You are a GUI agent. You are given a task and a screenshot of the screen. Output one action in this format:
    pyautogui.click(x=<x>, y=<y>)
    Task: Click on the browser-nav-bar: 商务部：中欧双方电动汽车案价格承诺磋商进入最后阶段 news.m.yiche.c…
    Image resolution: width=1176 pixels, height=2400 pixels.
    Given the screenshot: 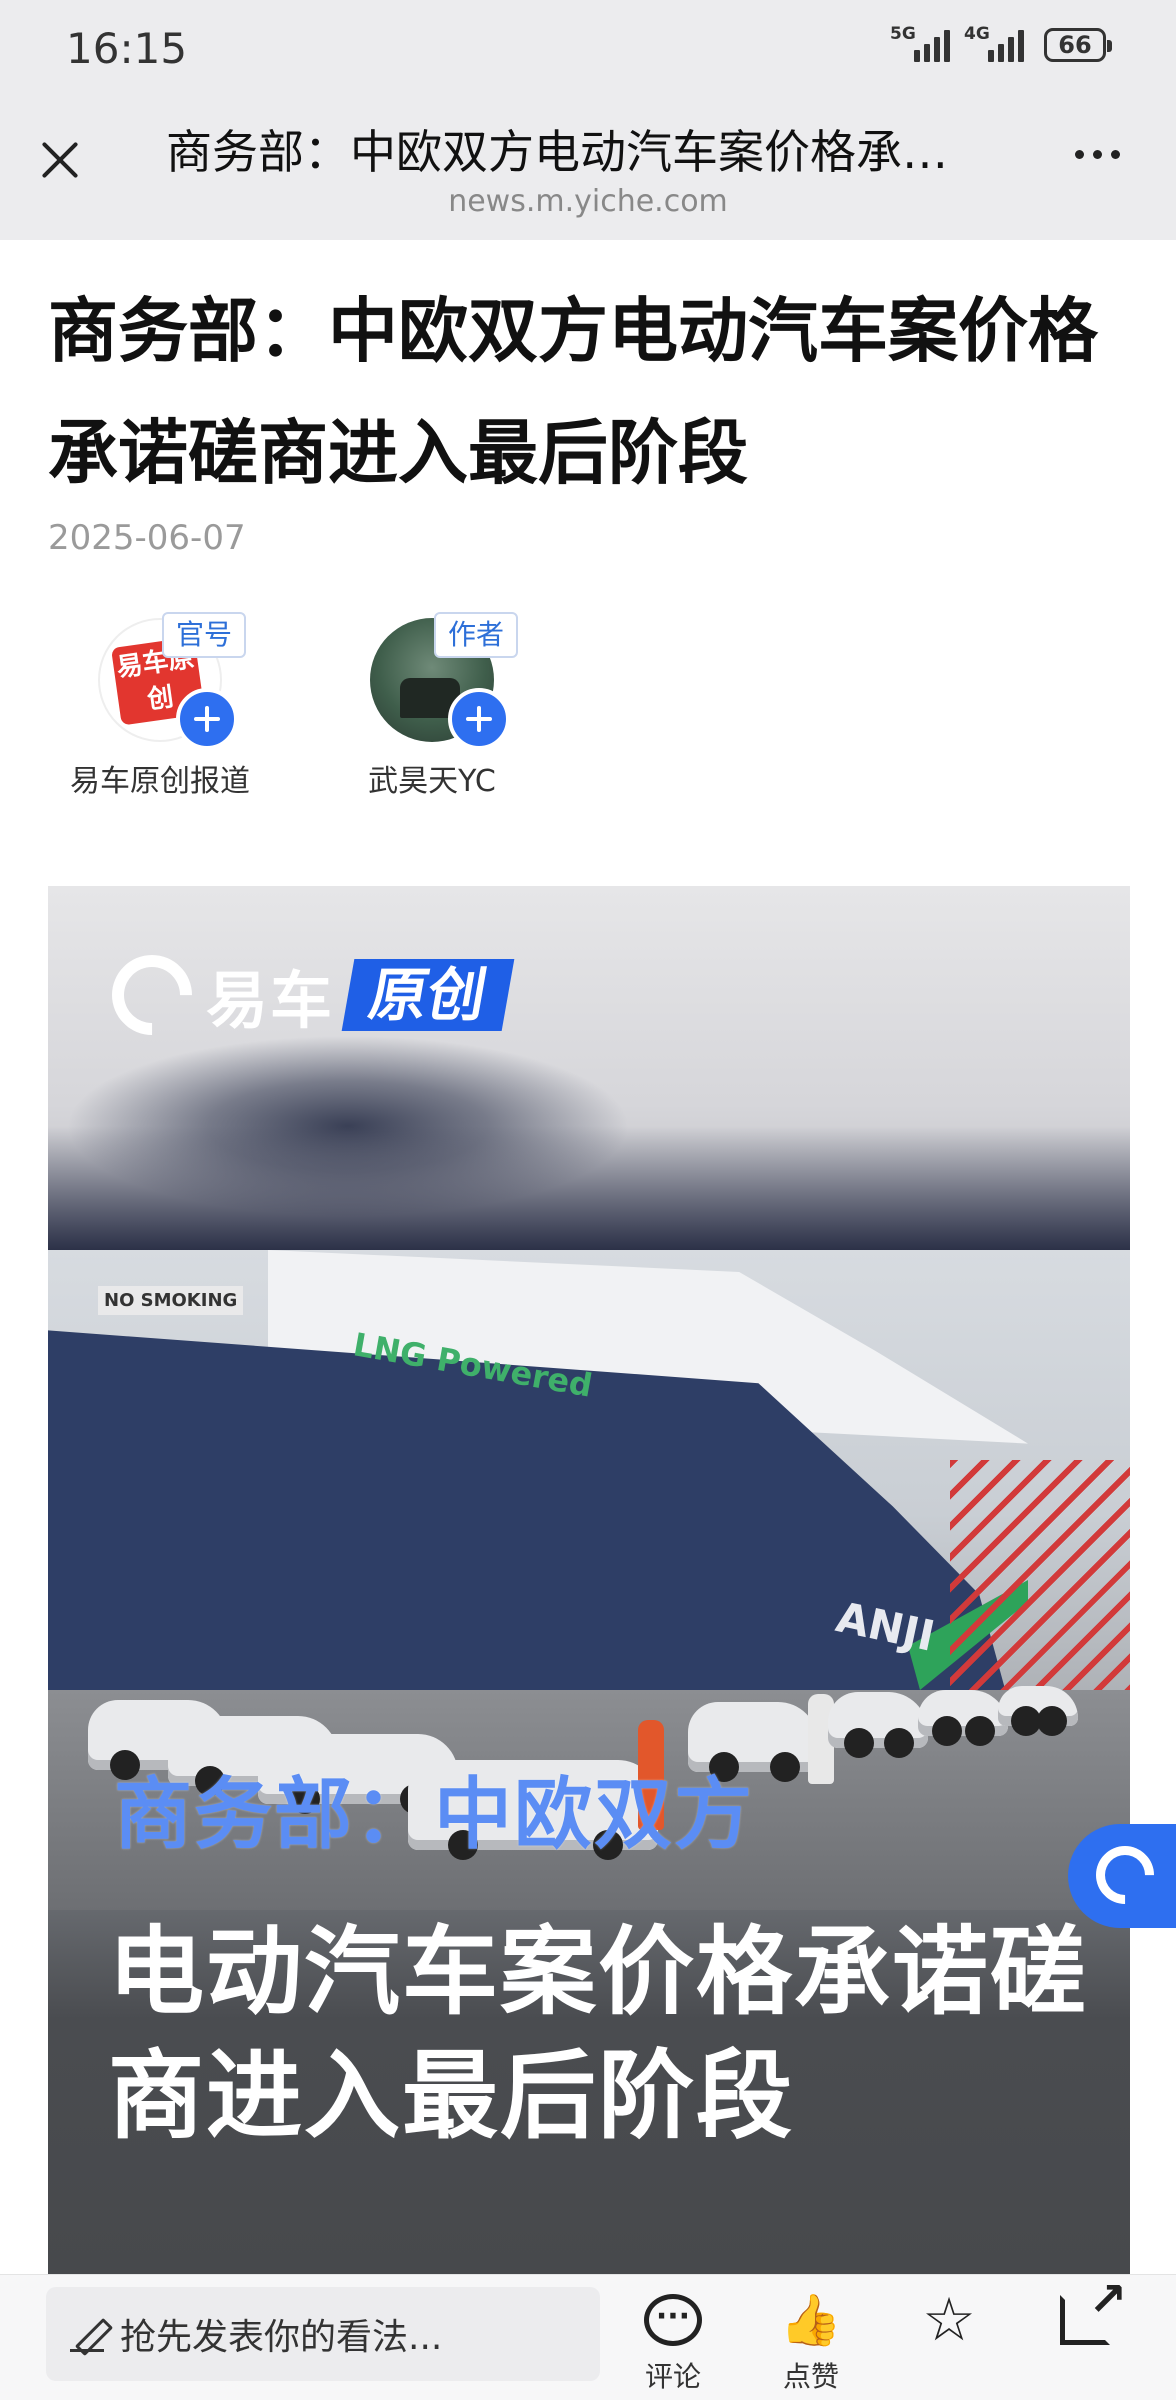 What is the action you would take?
    pyautogui.click(x=588, y=165)
    